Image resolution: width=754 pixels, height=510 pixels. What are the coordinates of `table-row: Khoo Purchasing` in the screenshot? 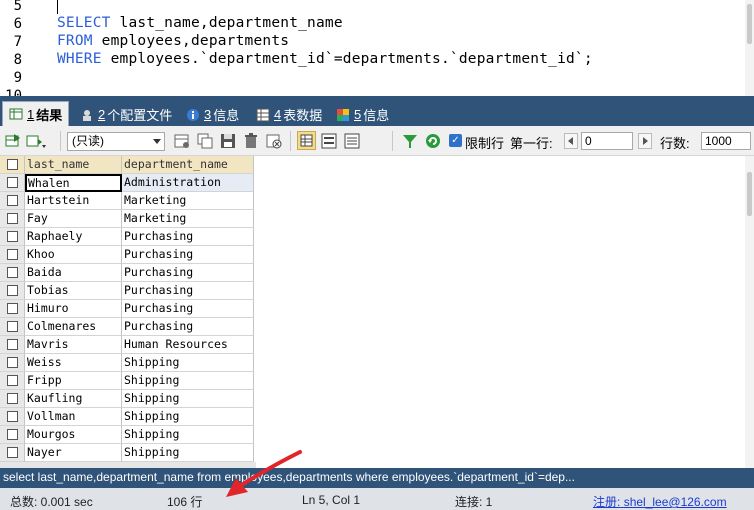 It's located at (128, 255).